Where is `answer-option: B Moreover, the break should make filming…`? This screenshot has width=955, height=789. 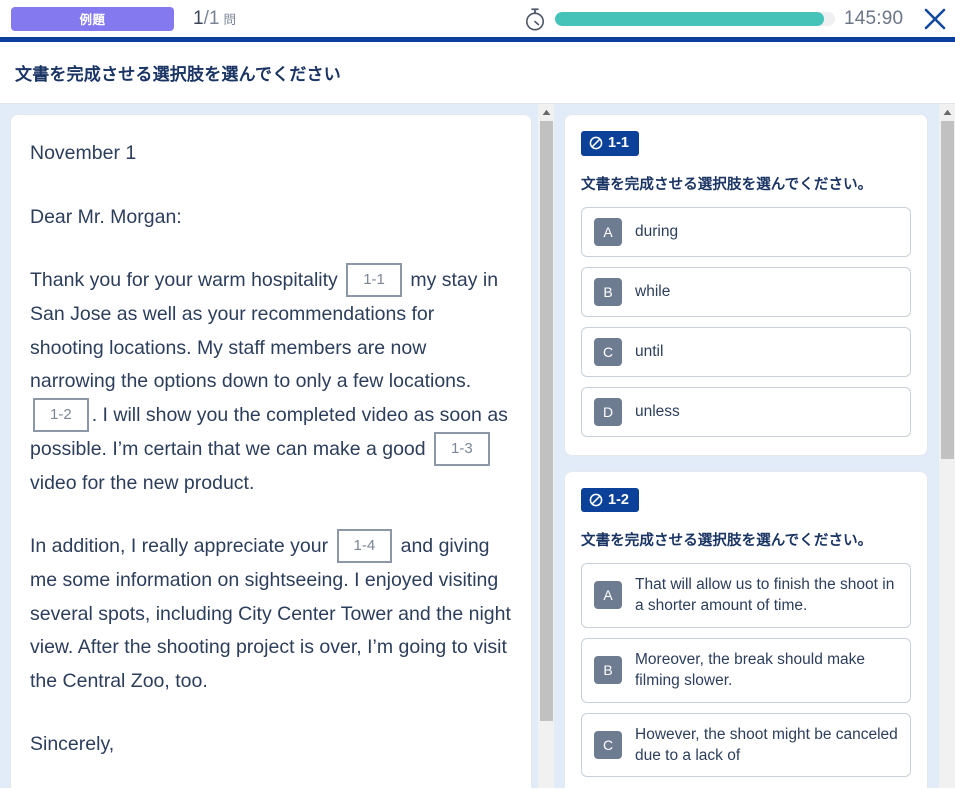 answer-option: B Moreover, the break should make filming… is located at coordinates (746, 670).